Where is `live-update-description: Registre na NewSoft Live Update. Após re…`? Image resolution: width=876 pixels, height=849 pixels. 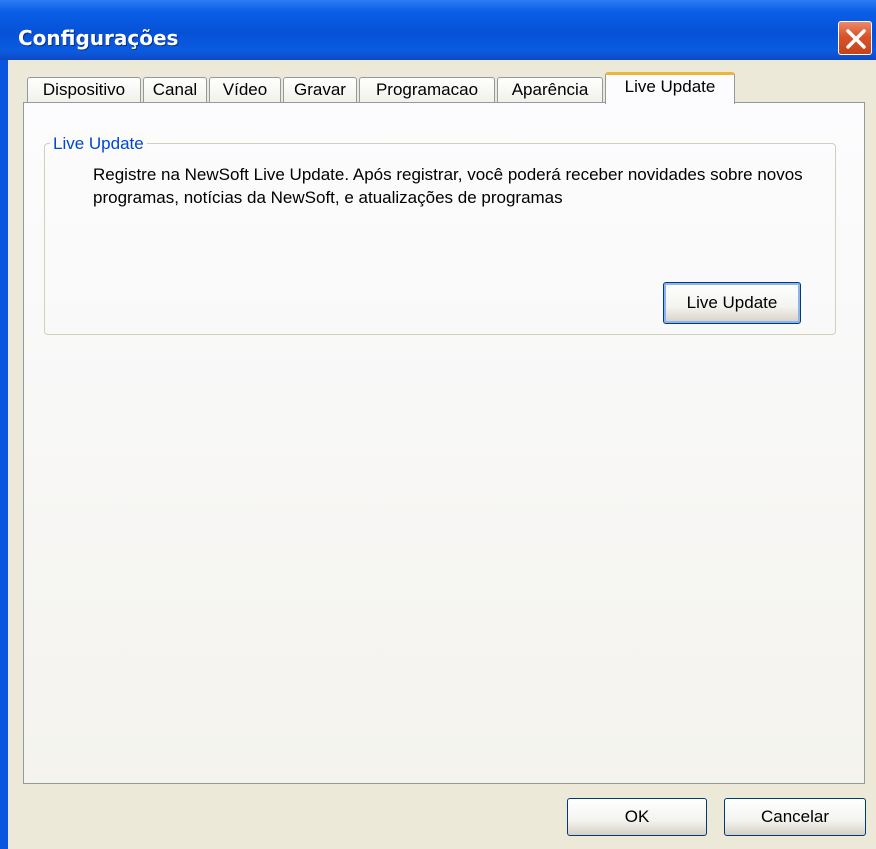
live-update-description: Registre na NewSoft Live Update. Após re… is located at coordinates (448, 186).